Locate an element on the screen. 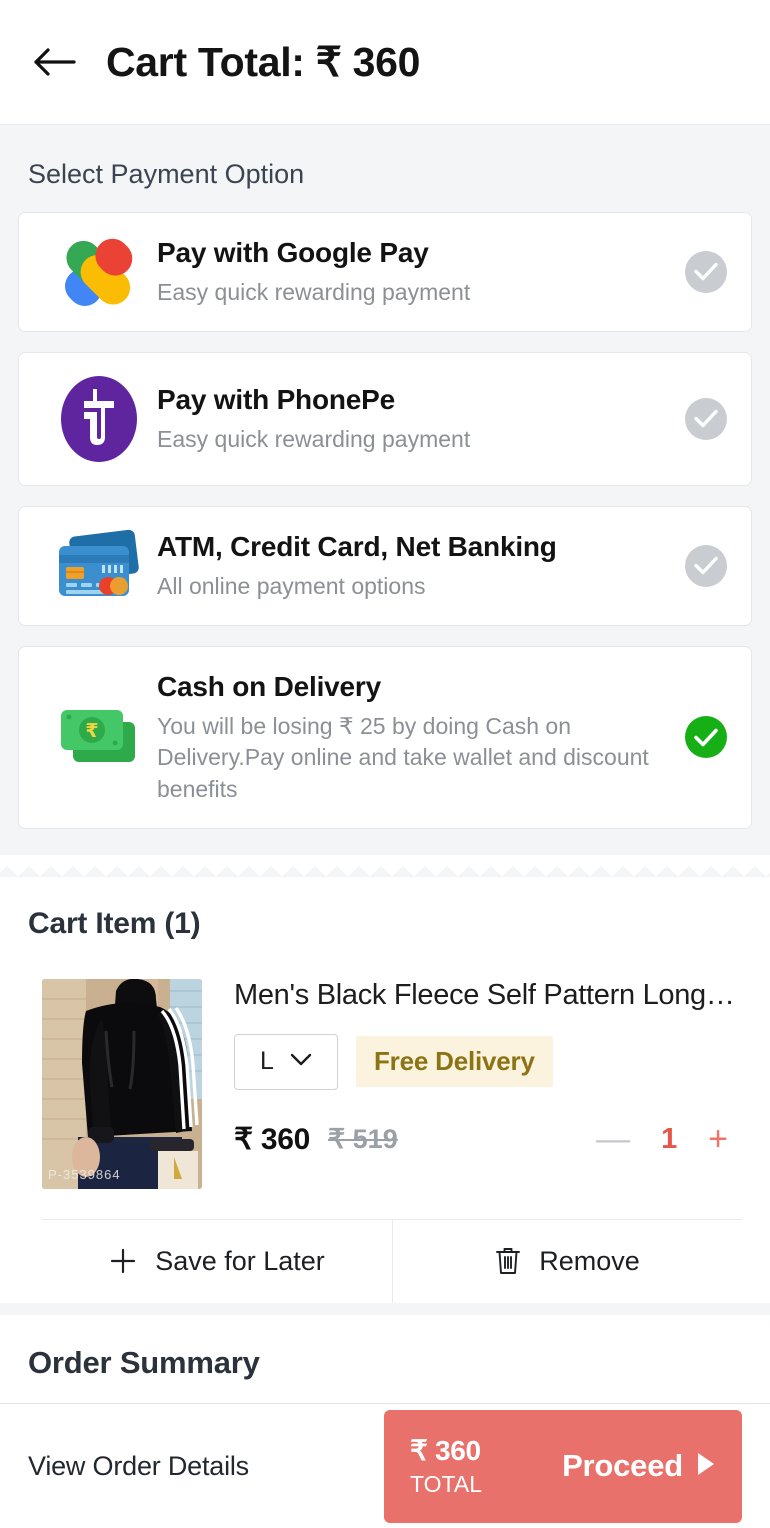  payment-section-title: Select Payment Option is located at coordinates (166, 174).